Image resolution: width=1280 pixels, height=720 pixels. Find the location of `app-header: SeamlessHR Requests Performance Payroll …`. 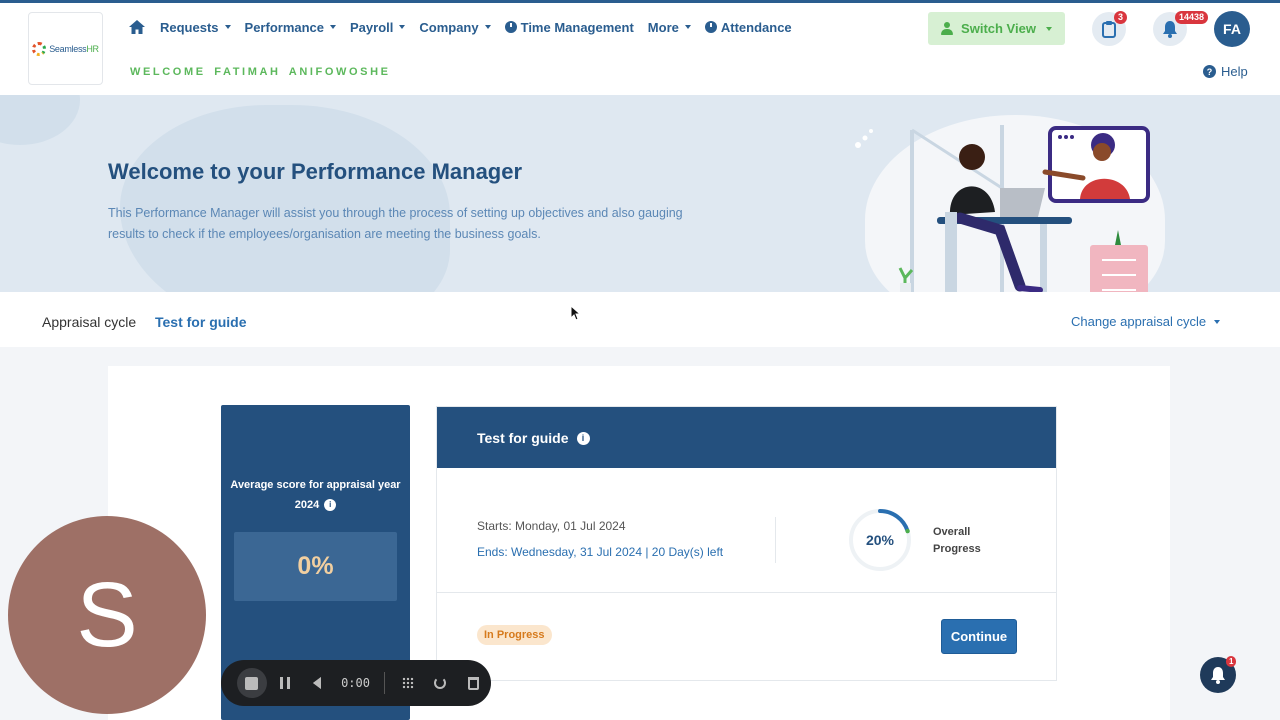

app-header: SeamlessHR Requests Performance Payroll … is located at coordinates (640, 49).